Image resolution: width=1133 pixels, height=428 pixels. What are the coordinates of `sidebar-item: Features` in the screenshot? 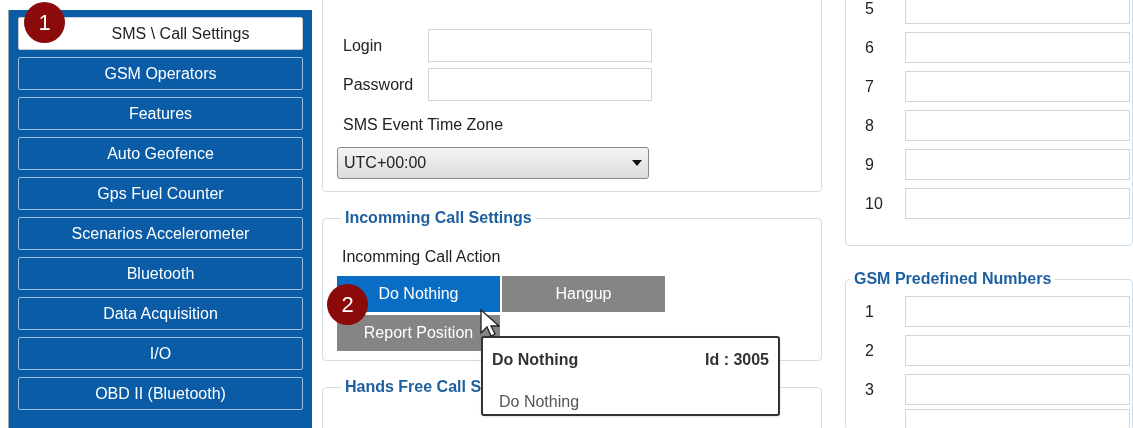 It's located at (160, 113).